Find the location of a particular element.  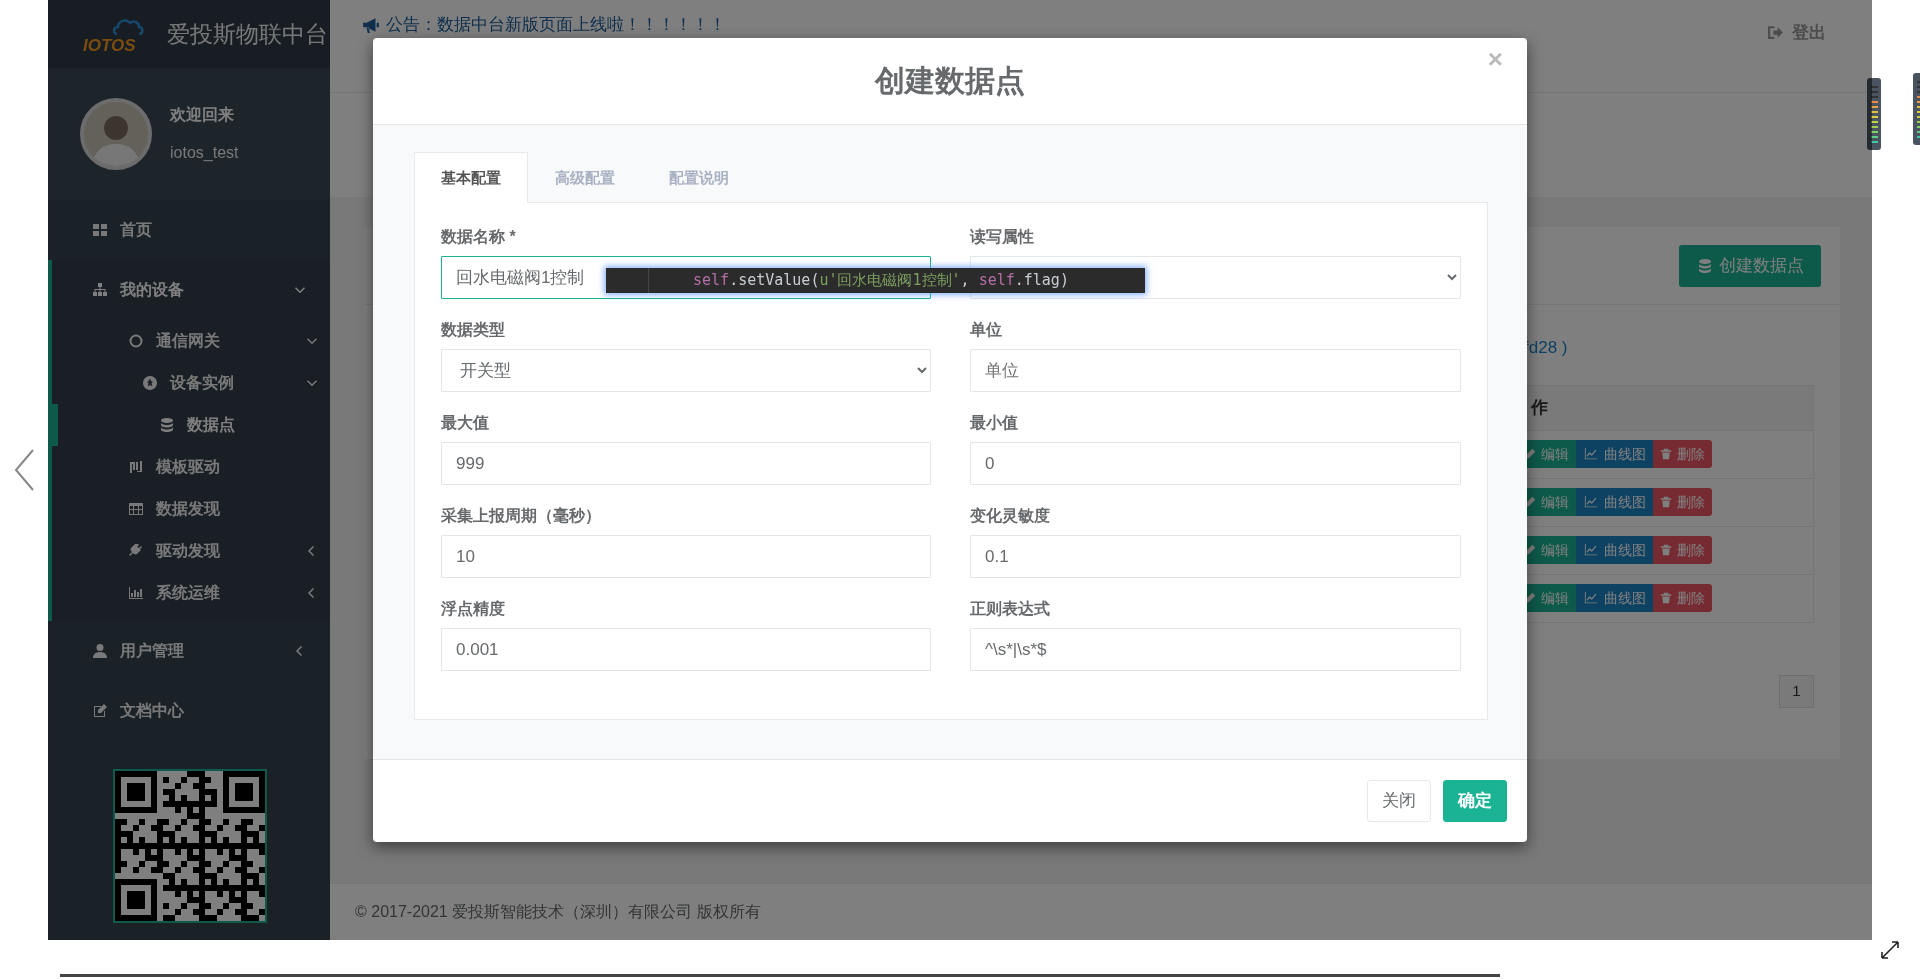

app-title: 爱投斯物联中台 is located at coordinates (247, 34).